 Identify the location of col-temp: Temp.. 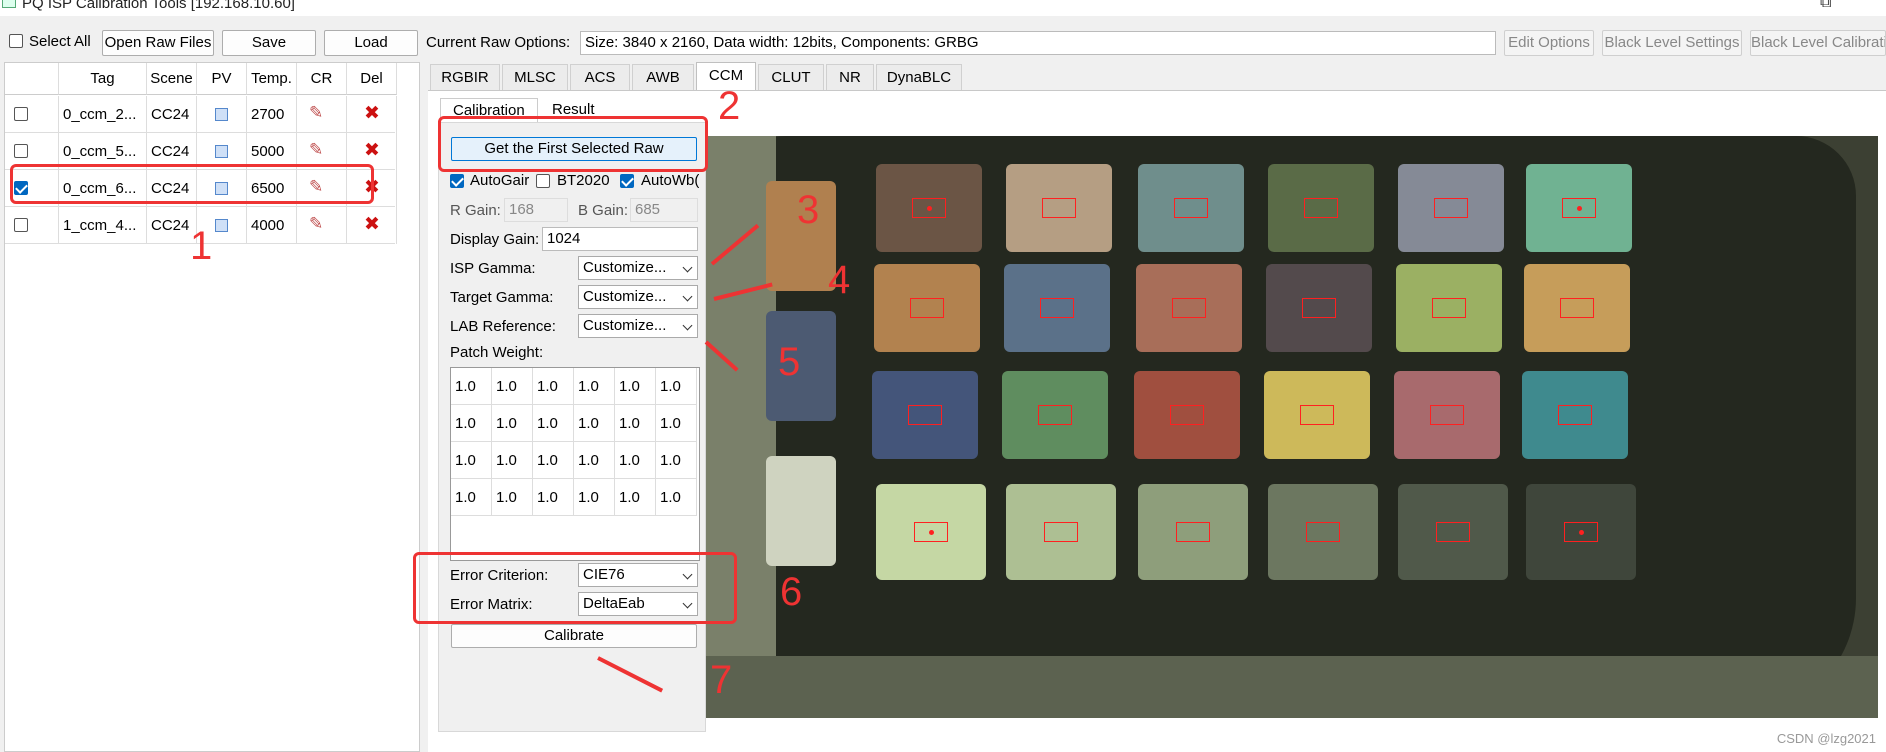
(272, 79).